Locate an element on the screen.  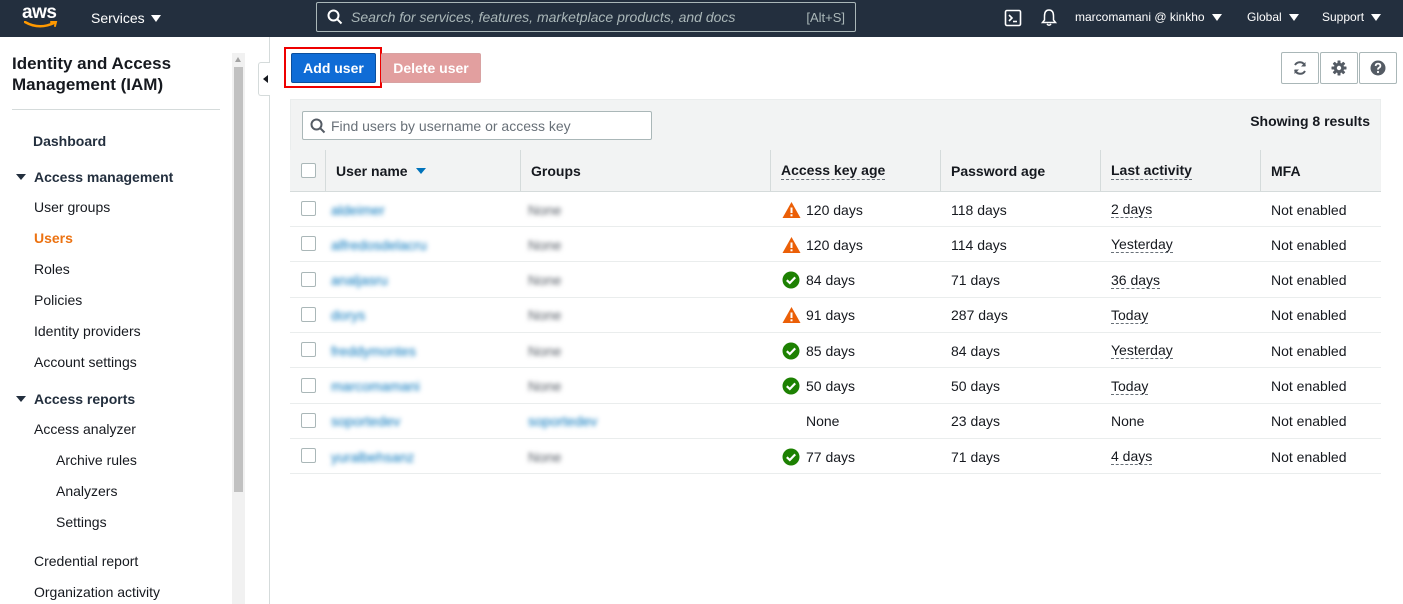
last-activity-text: 2 days is located at coordinates (1132, 209).